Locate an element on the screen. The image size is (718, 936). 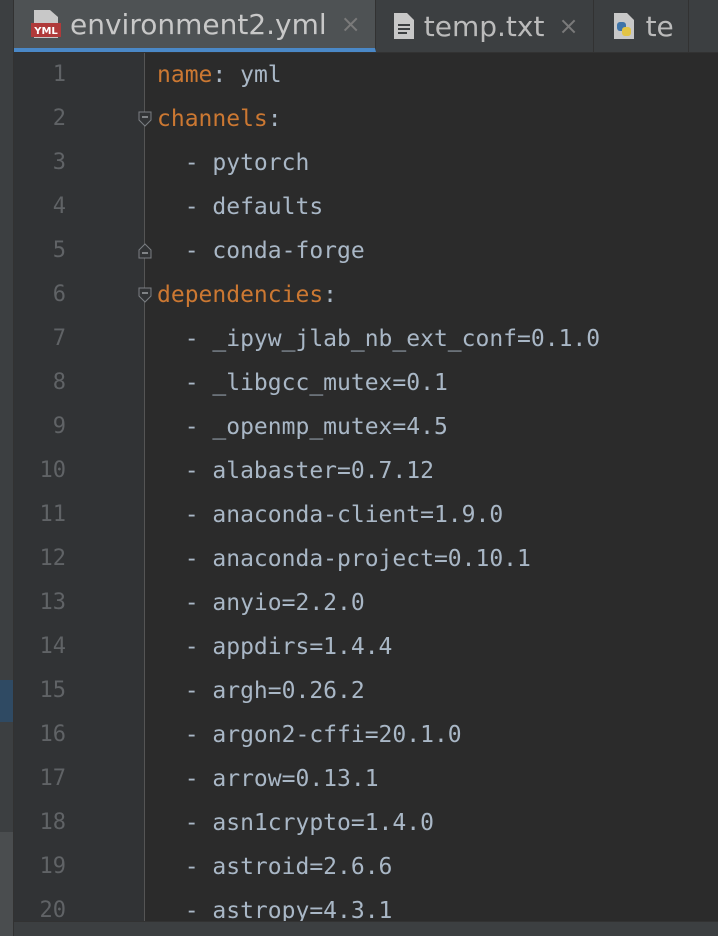
code-text: - astroid=2.6.6 is located at coordinates (275, 867).